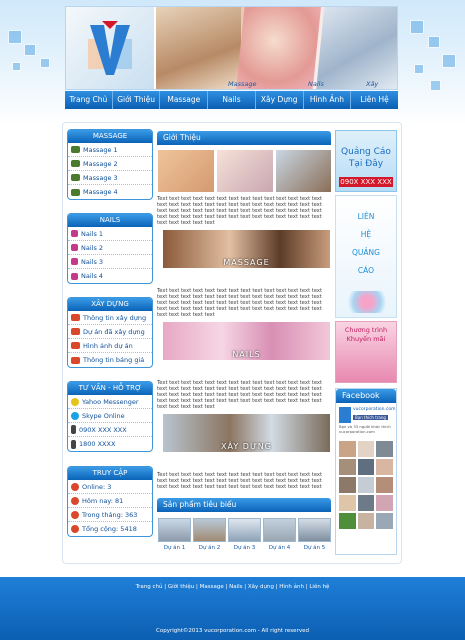 The width and height of the screenshot is (465, 640). Describe the element at coordinates (110, 388) in the screenshot. I see `sidebar-support-title: TƯ VẤN - HỖ TRỢ` at that location.